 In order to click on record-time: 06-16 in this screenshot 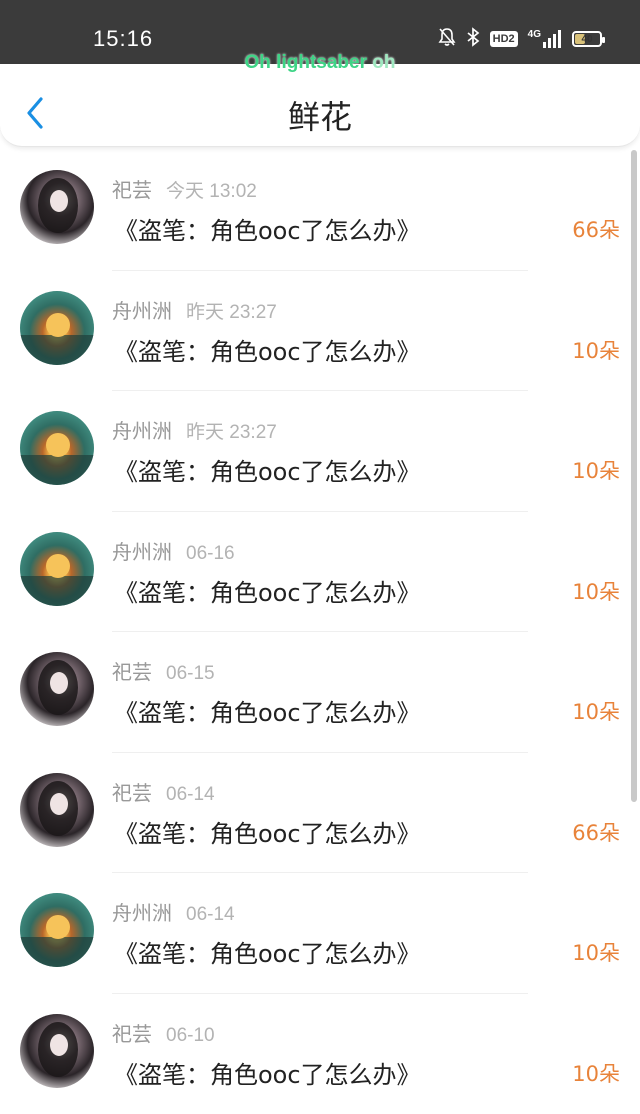, I will do `click(210, 553)`.